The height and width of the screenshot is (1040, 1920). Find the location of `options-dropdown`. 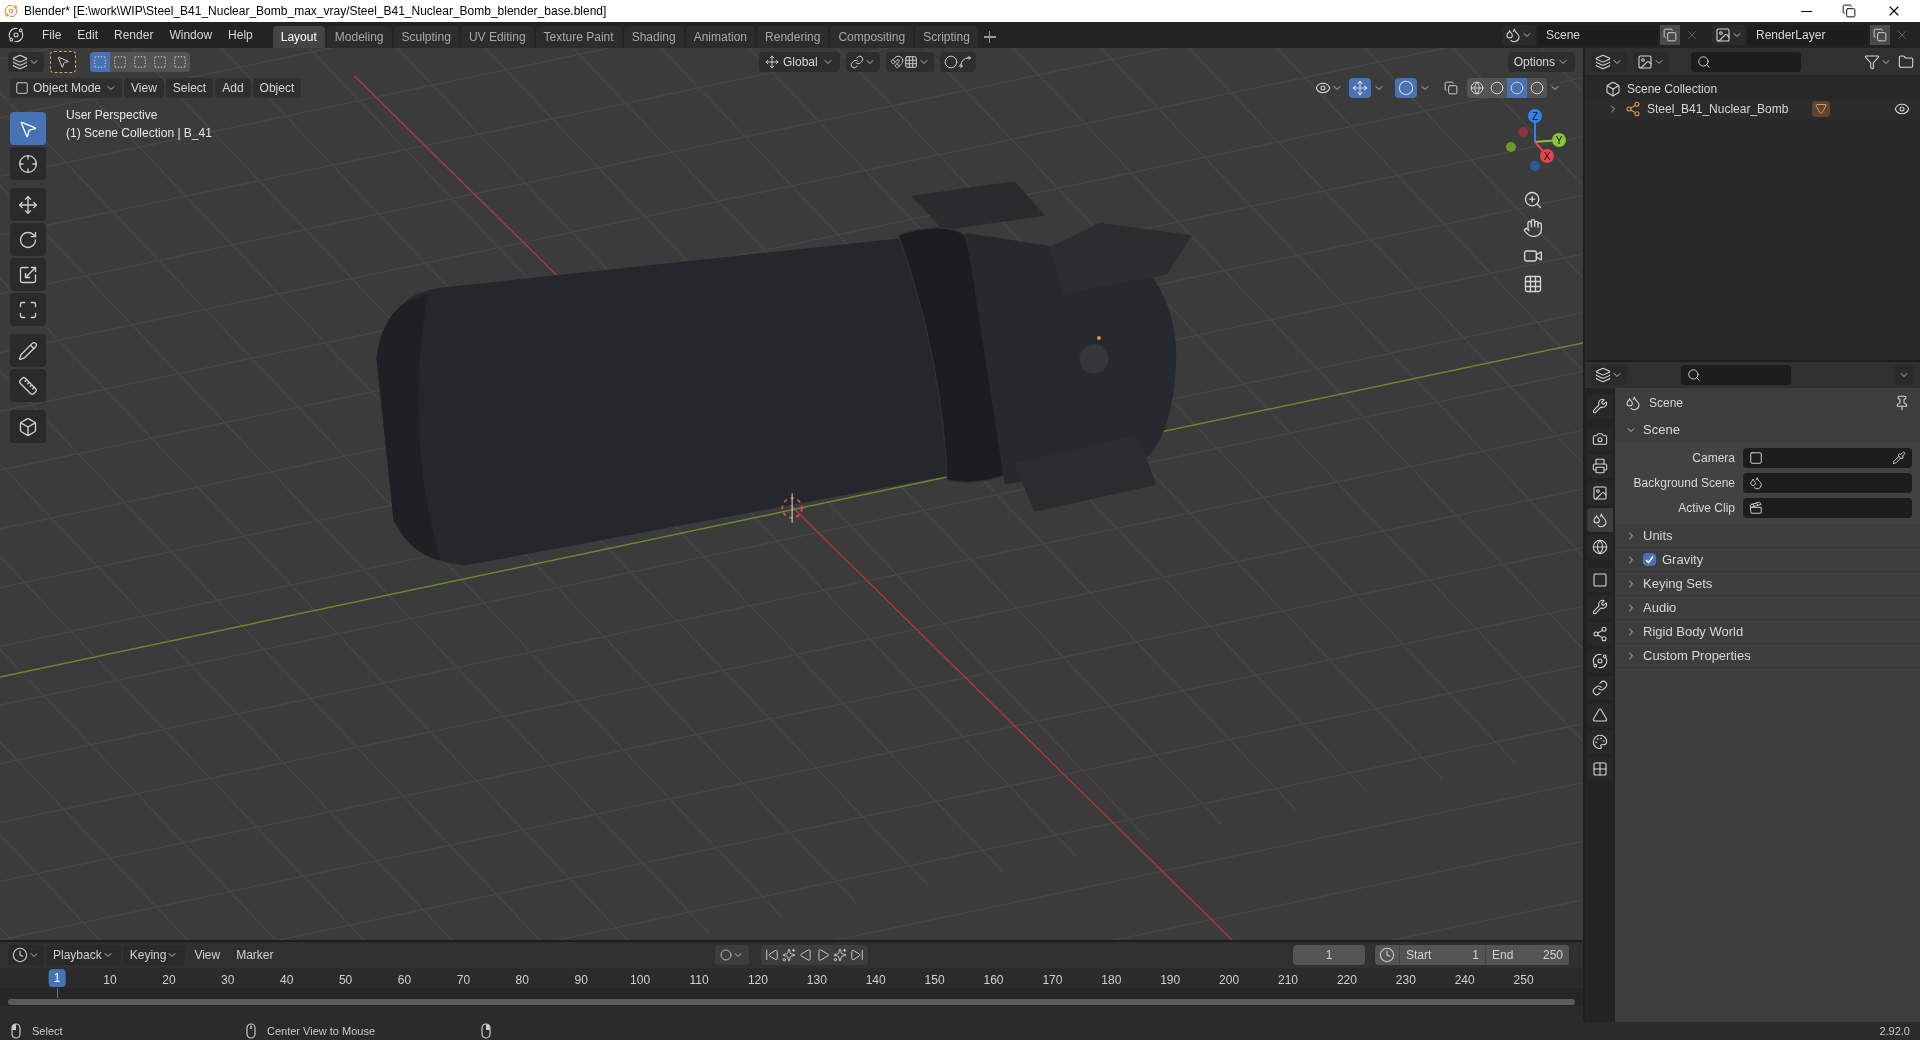

options-dropdown is located at coordinates (1904, 375).